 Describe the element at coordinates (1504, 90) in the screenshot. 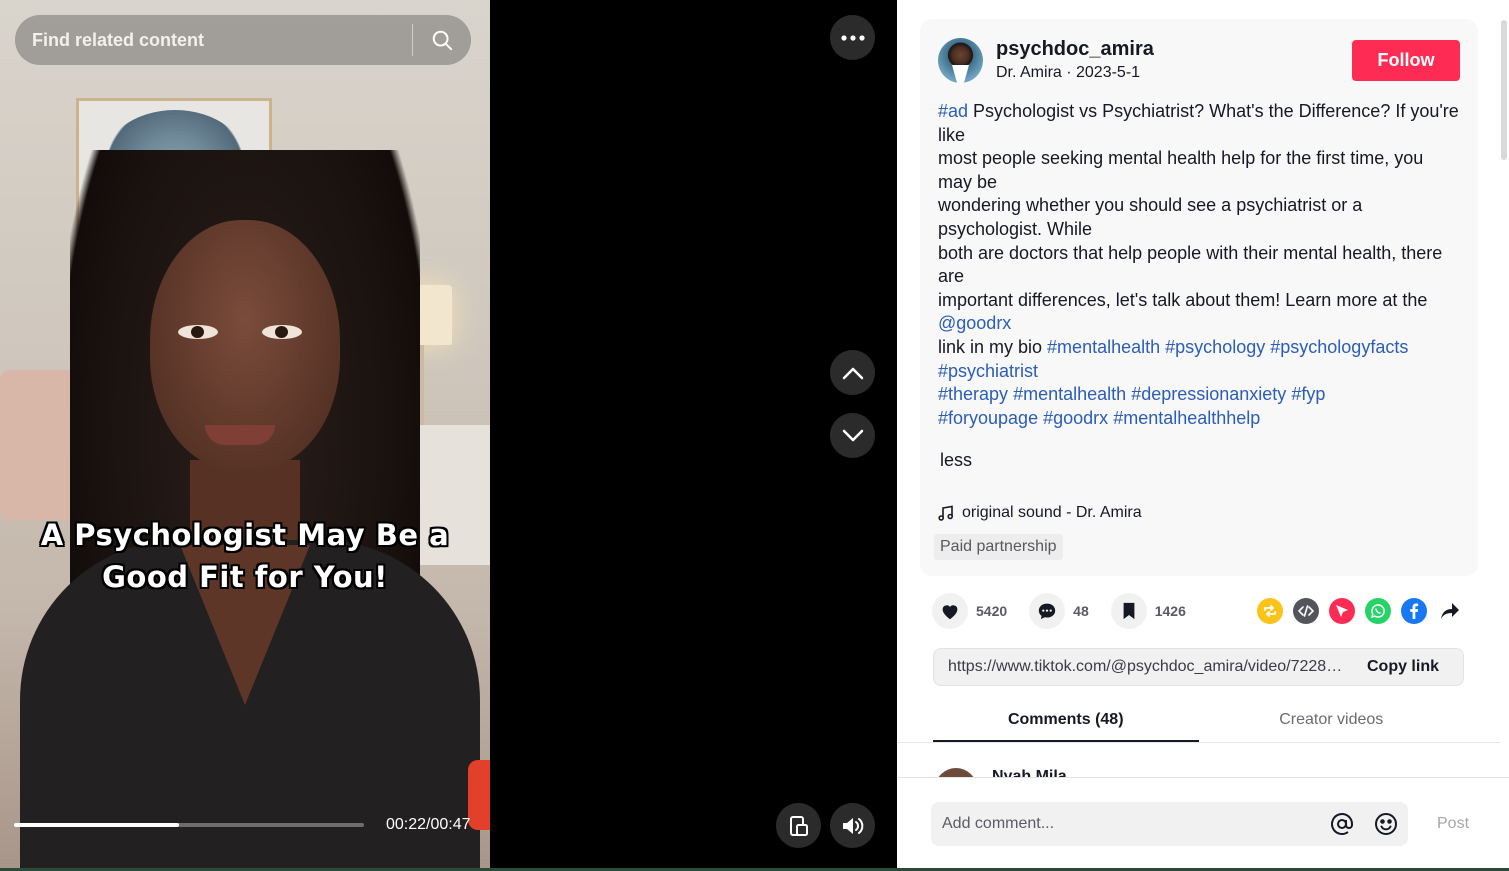

I see `panel-scrollbar` at that location.